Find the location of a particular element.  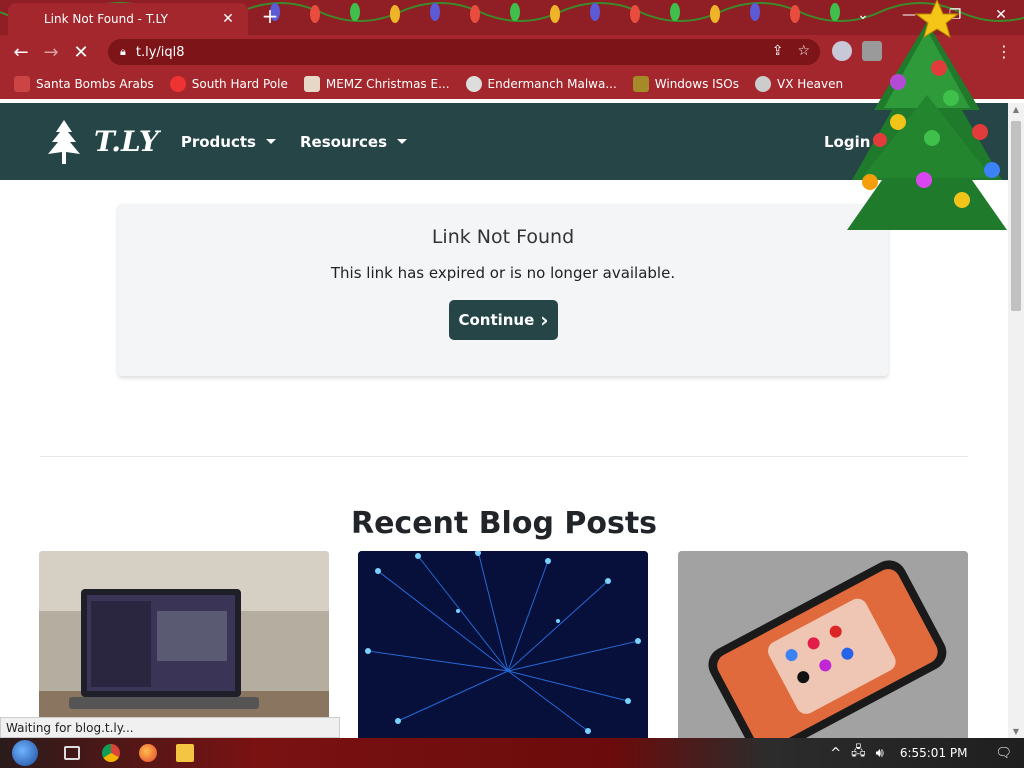

laptop-photo is located at coordinates (184, 644).